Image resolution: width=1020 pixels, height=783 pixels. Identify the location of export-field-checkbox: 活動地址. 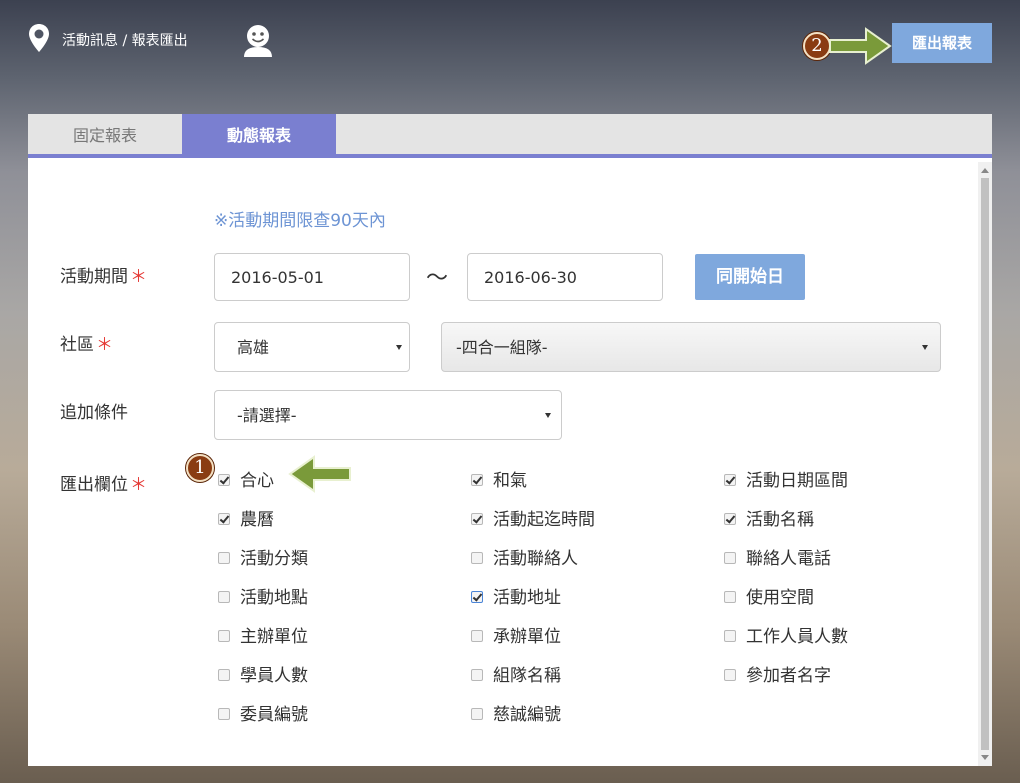
(516, 595).